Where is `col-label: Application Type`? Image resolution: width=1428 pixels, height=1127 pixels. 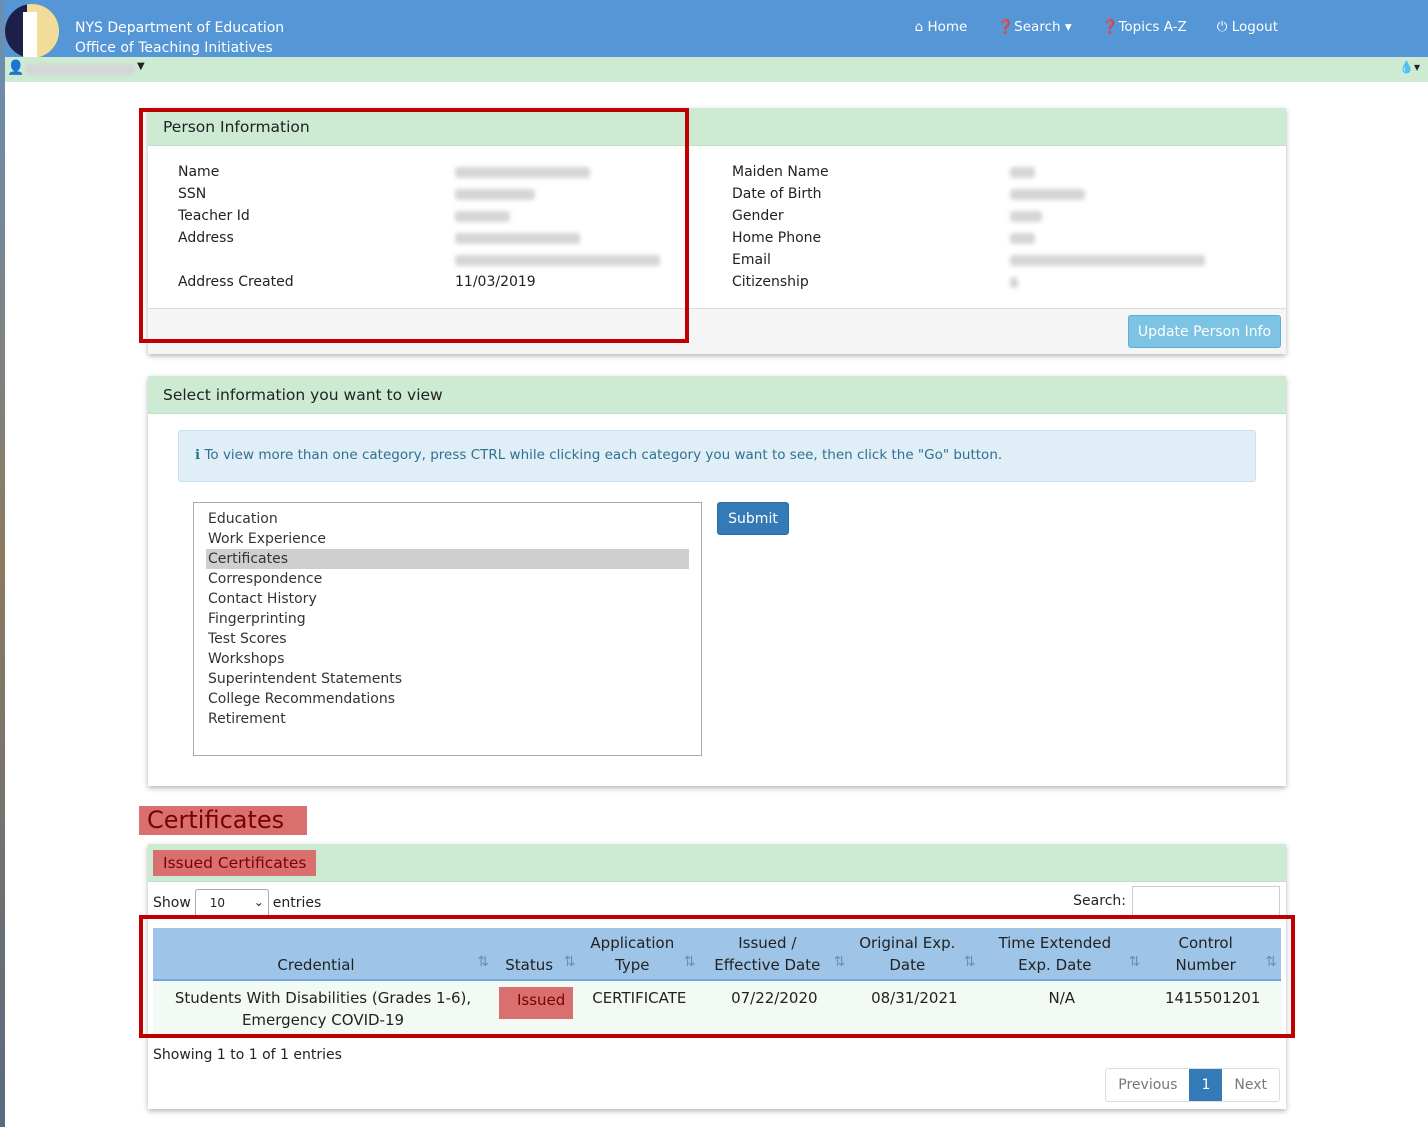
col-label: Application Type is located at coordinates (632, 954).